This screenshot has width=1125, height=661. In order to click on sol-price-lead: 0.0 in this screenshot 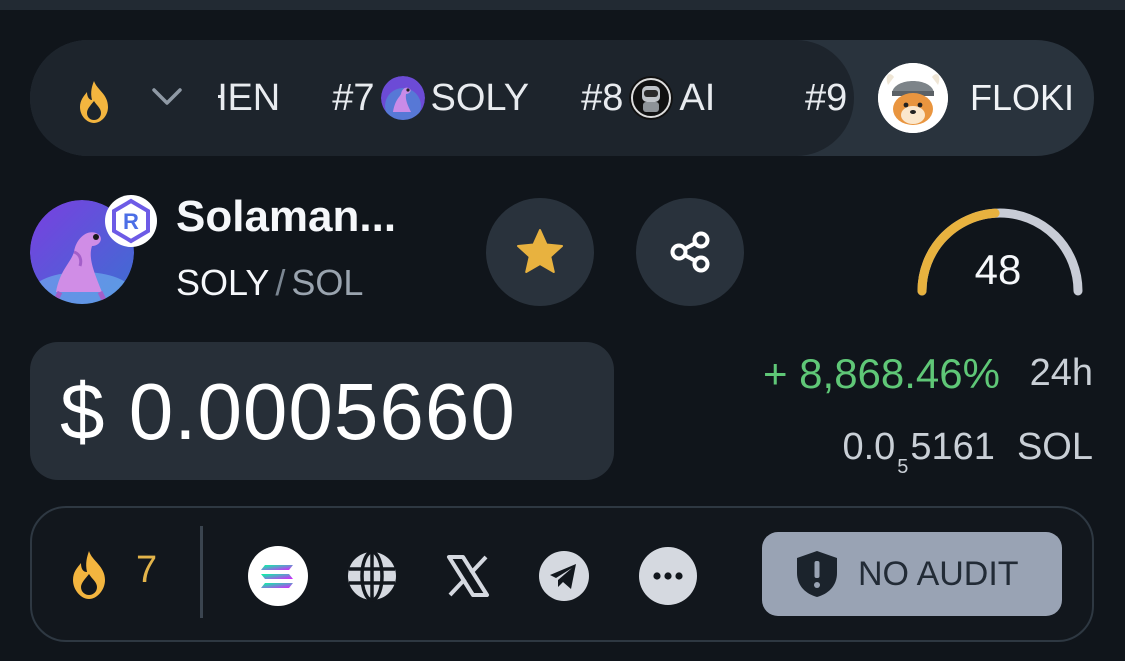, I will do `click(869, 447)`.